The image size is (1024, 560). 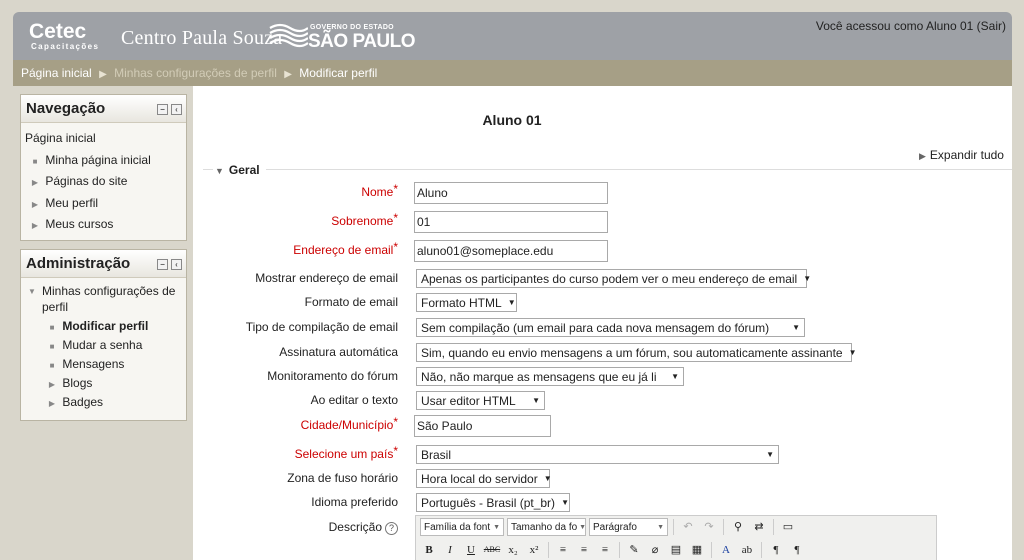 I want to click on nome-input, so click(x=511, y=193).